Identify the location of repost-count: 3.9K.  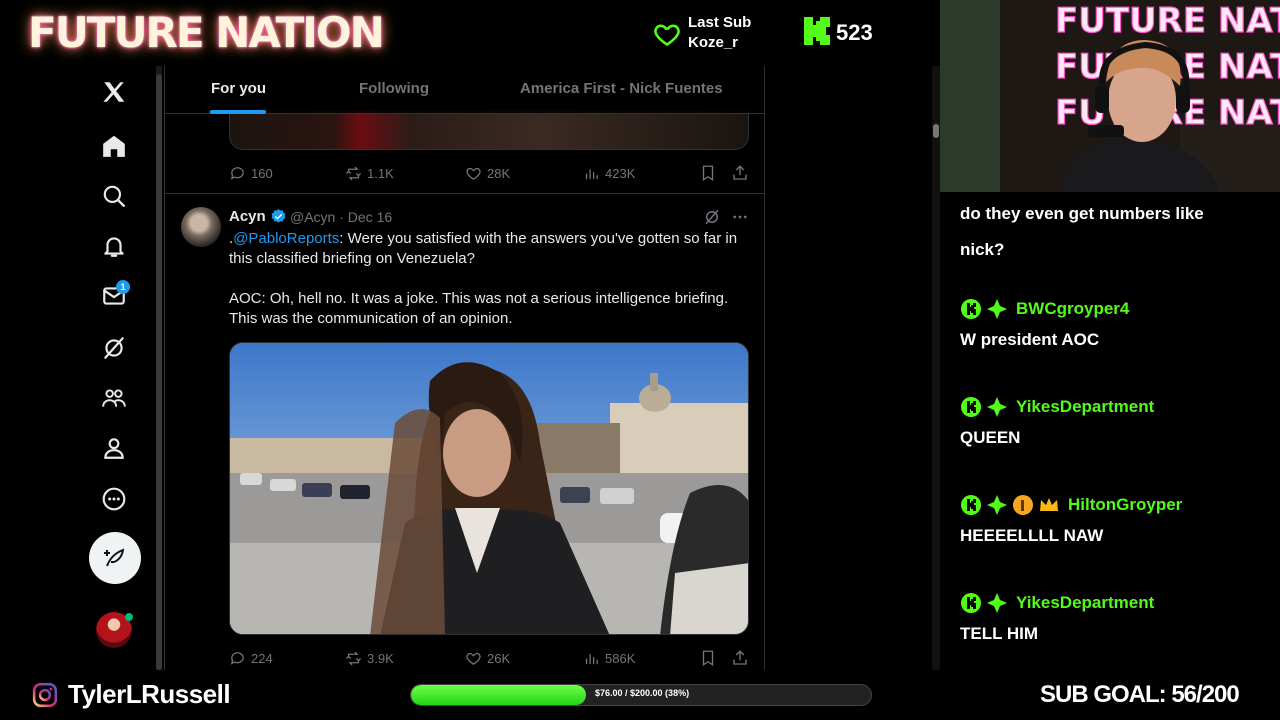
(380, 658).